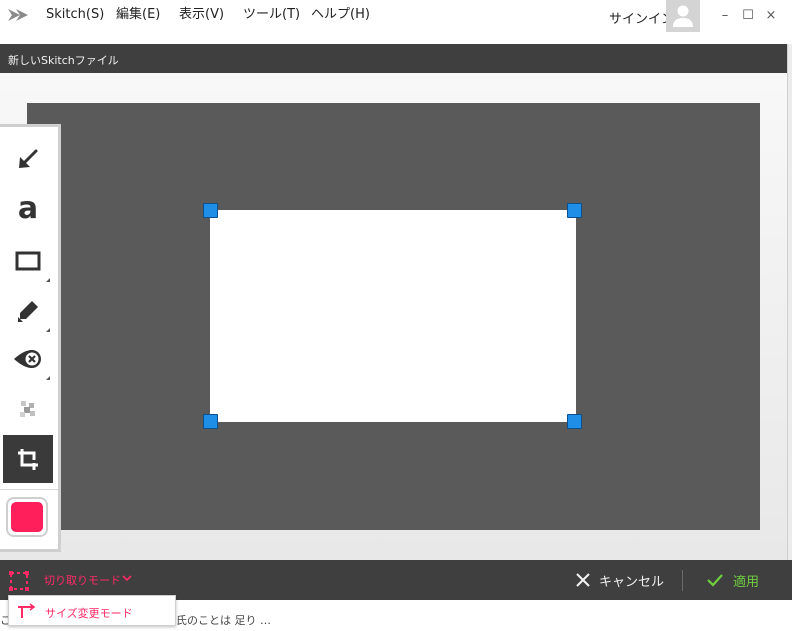 This screenshot has width=792, height=631. I want to click on avatar, so click(683, 16).